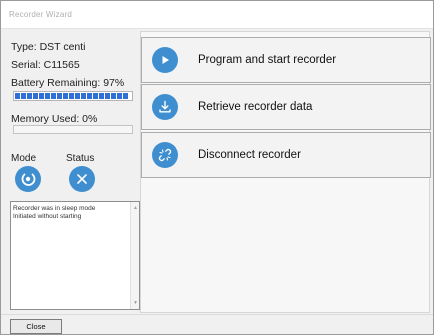  What do you see at coordinates (267, 60) in the screenshot?
I see `program-and-start-label: Program and start recorder` at bounding box center [267, 60].